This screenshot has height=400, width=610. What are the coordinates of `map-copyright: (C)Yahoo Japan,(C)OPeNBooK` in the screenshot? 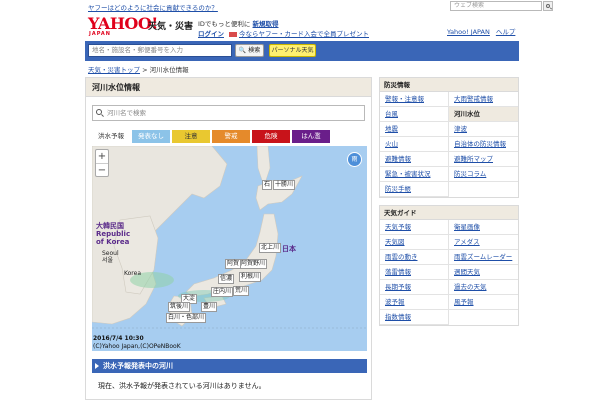 It's located at (137, 346).